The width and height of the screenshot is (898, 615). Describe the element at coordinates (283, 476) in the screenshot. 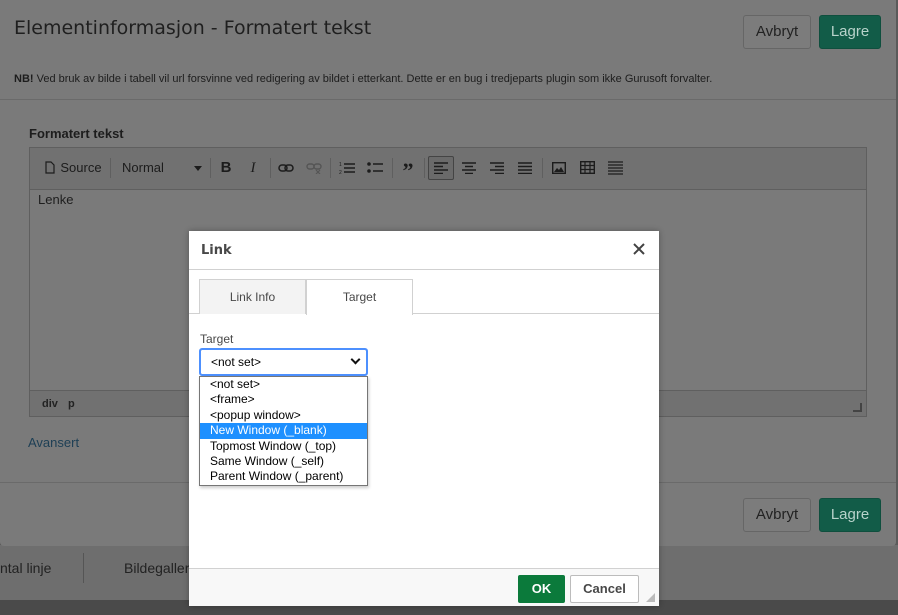

I see `option-parent-window: Parent Window (_parent)` at that location.